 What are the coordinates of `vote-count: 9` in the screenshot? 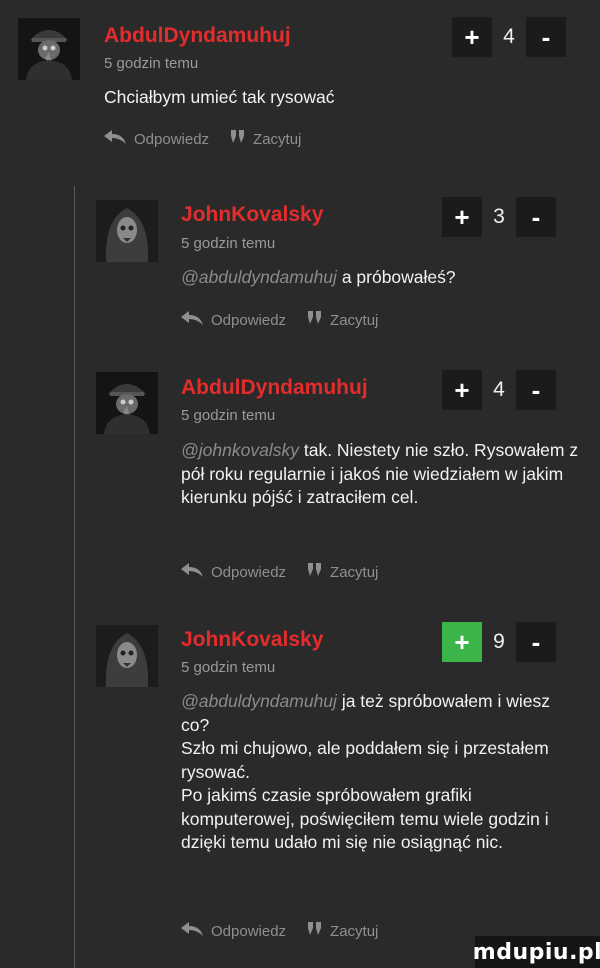 It's located at (499, 641).